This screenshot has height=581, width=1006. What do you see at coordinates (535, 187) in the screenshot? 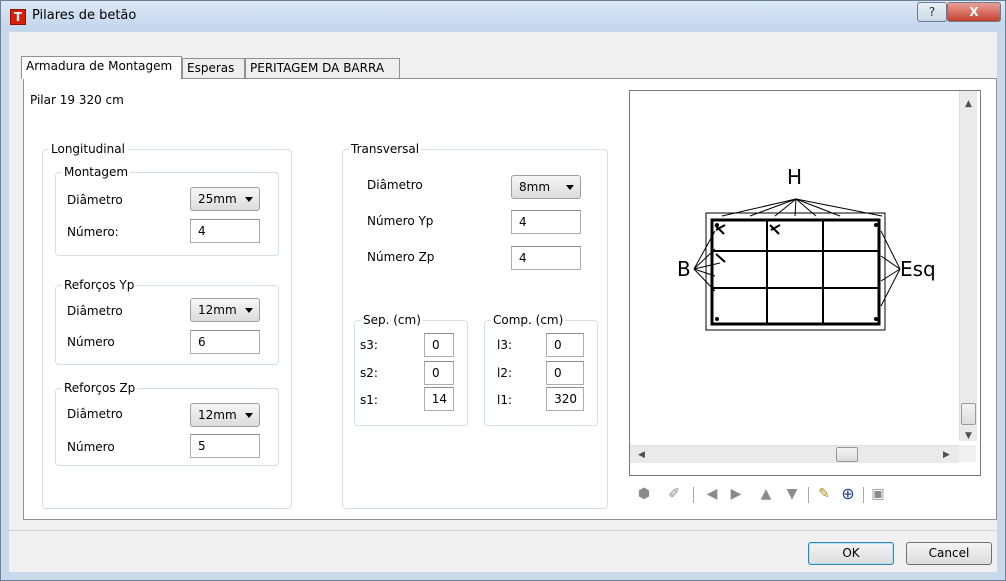
I see `transversal-diametro-value: 8mm` at bounding box center [535, 187].